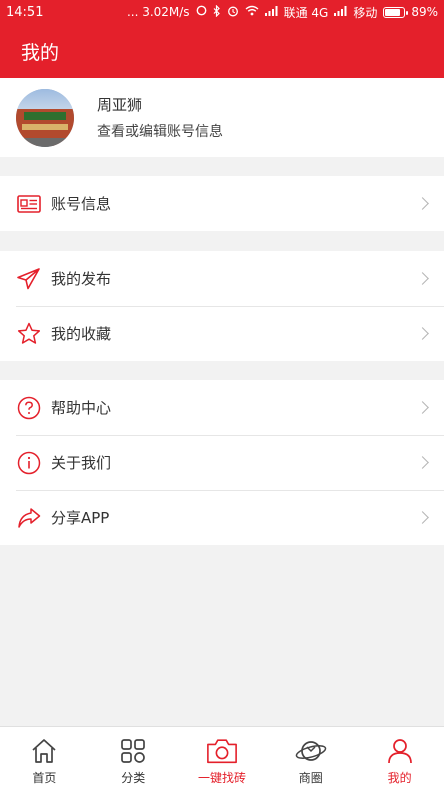 The image size is (444, 789). What do you see at coordinates (424, 12) in the screenshot?
I see `battery-percent: 89%` at bounding box center [424, 12].